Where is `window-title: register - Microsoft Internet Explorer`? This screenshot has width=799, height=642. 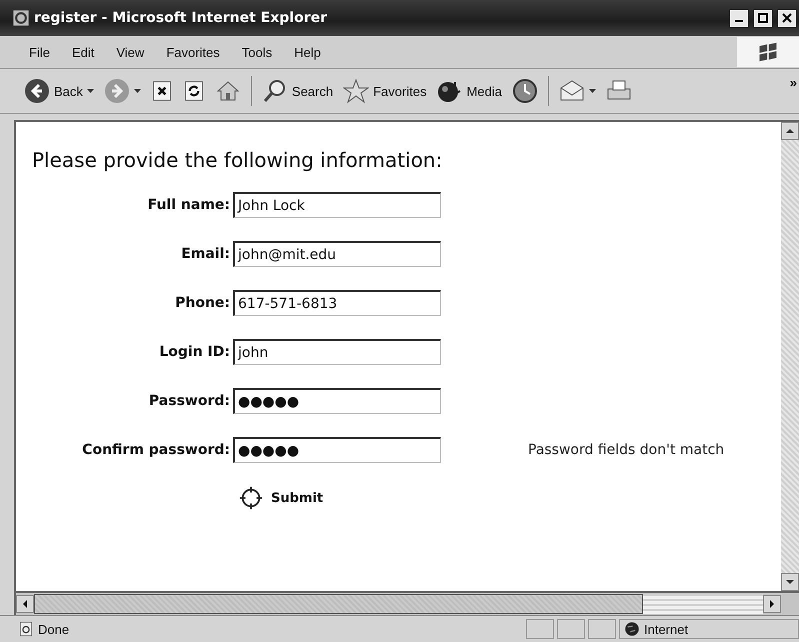 window-title: register - Microsoft Internet Explorer is located at coordinates (181, 18).